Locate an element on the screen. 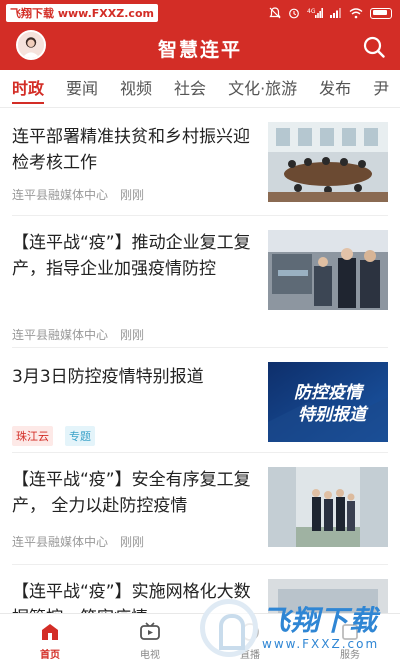  tv-icon is located at coordinates (150, 630).